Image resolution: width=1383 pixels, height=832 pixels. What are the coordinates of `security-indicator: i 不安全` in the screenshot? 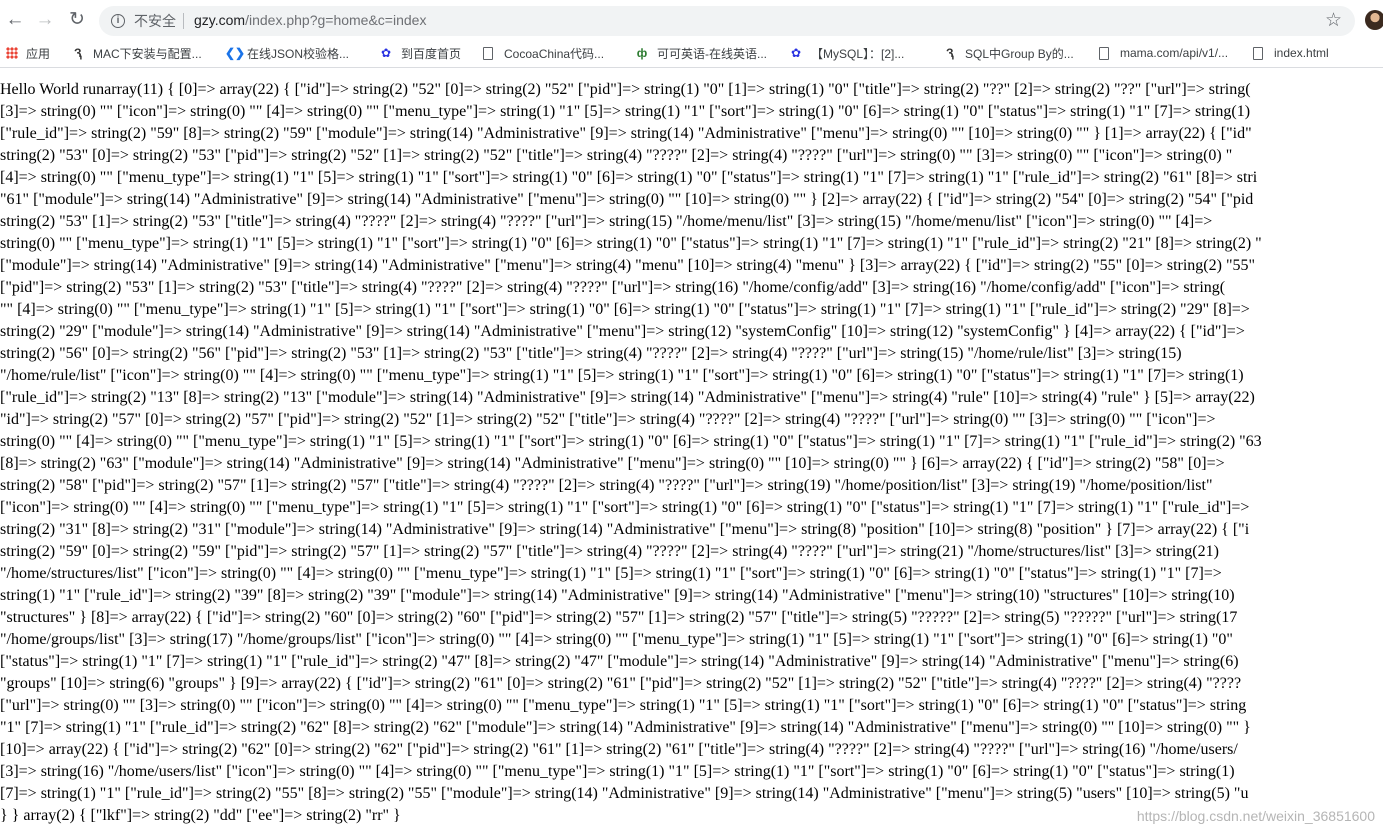 It's located at (142, 21).